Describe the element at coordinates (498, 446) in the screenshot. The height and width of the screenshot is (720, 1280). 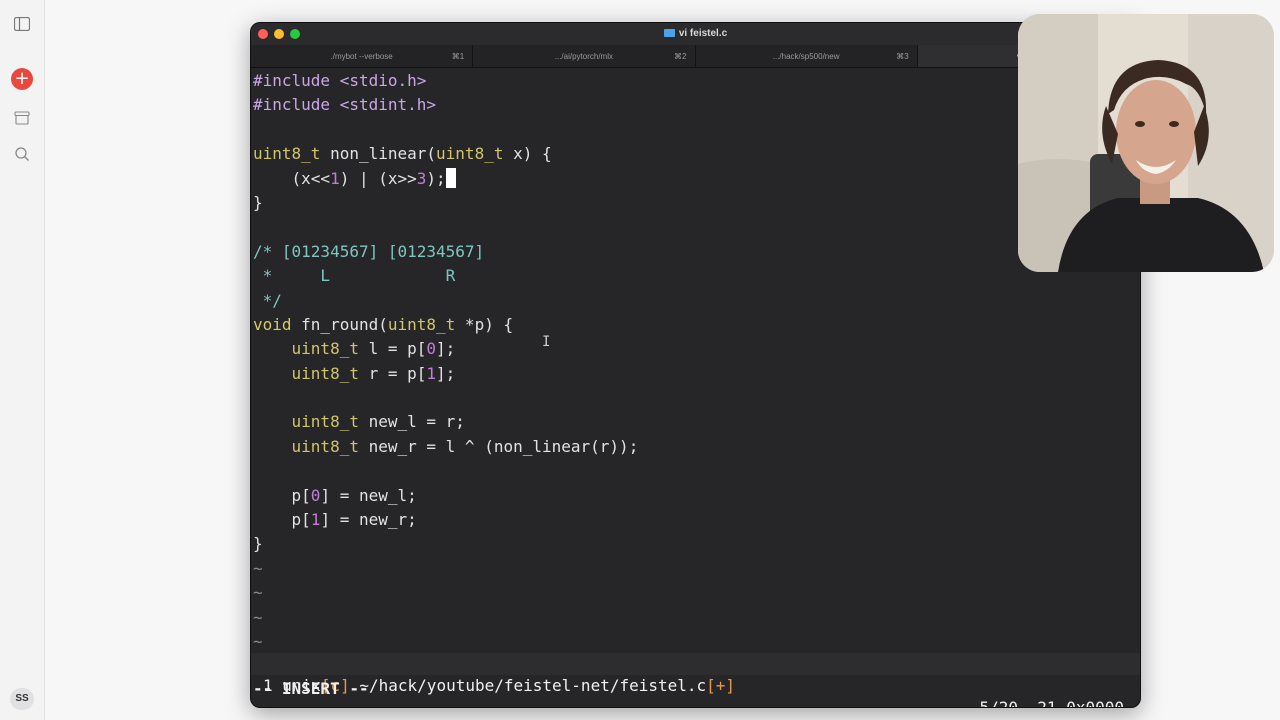
I see `code-text: new_r = l ^ (non_linear(r));` at that location.